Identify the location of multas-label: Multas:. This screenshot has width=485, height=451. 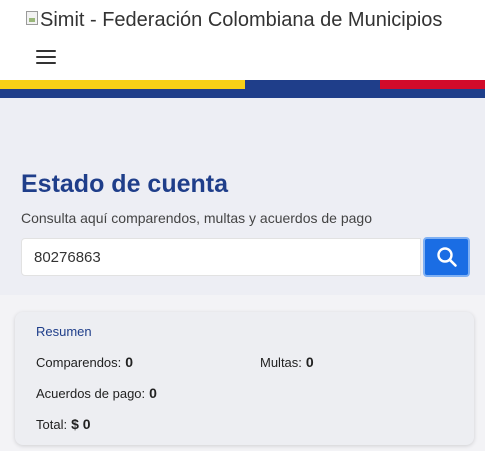
(281, 362).